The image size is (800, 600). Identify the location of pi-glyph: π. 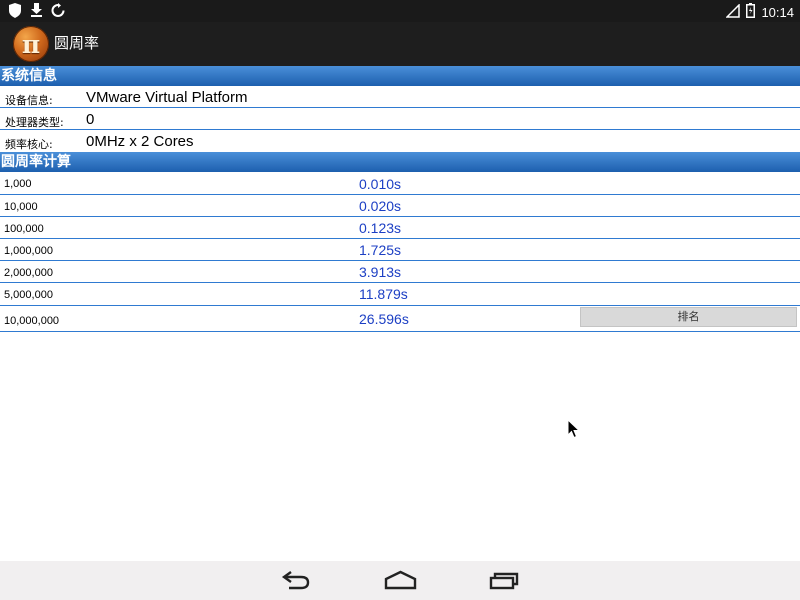
(31, 44).